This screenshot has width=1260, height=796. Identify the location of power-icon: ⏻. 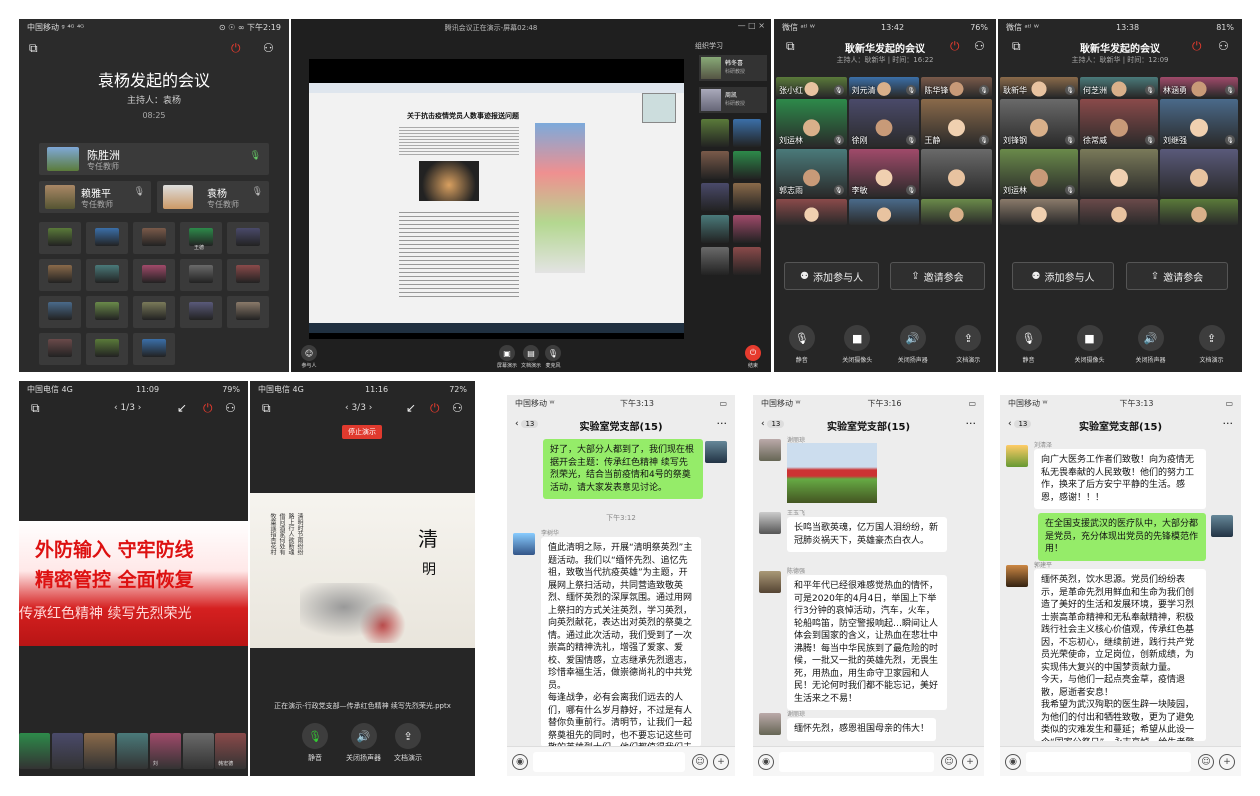
(435, 408).